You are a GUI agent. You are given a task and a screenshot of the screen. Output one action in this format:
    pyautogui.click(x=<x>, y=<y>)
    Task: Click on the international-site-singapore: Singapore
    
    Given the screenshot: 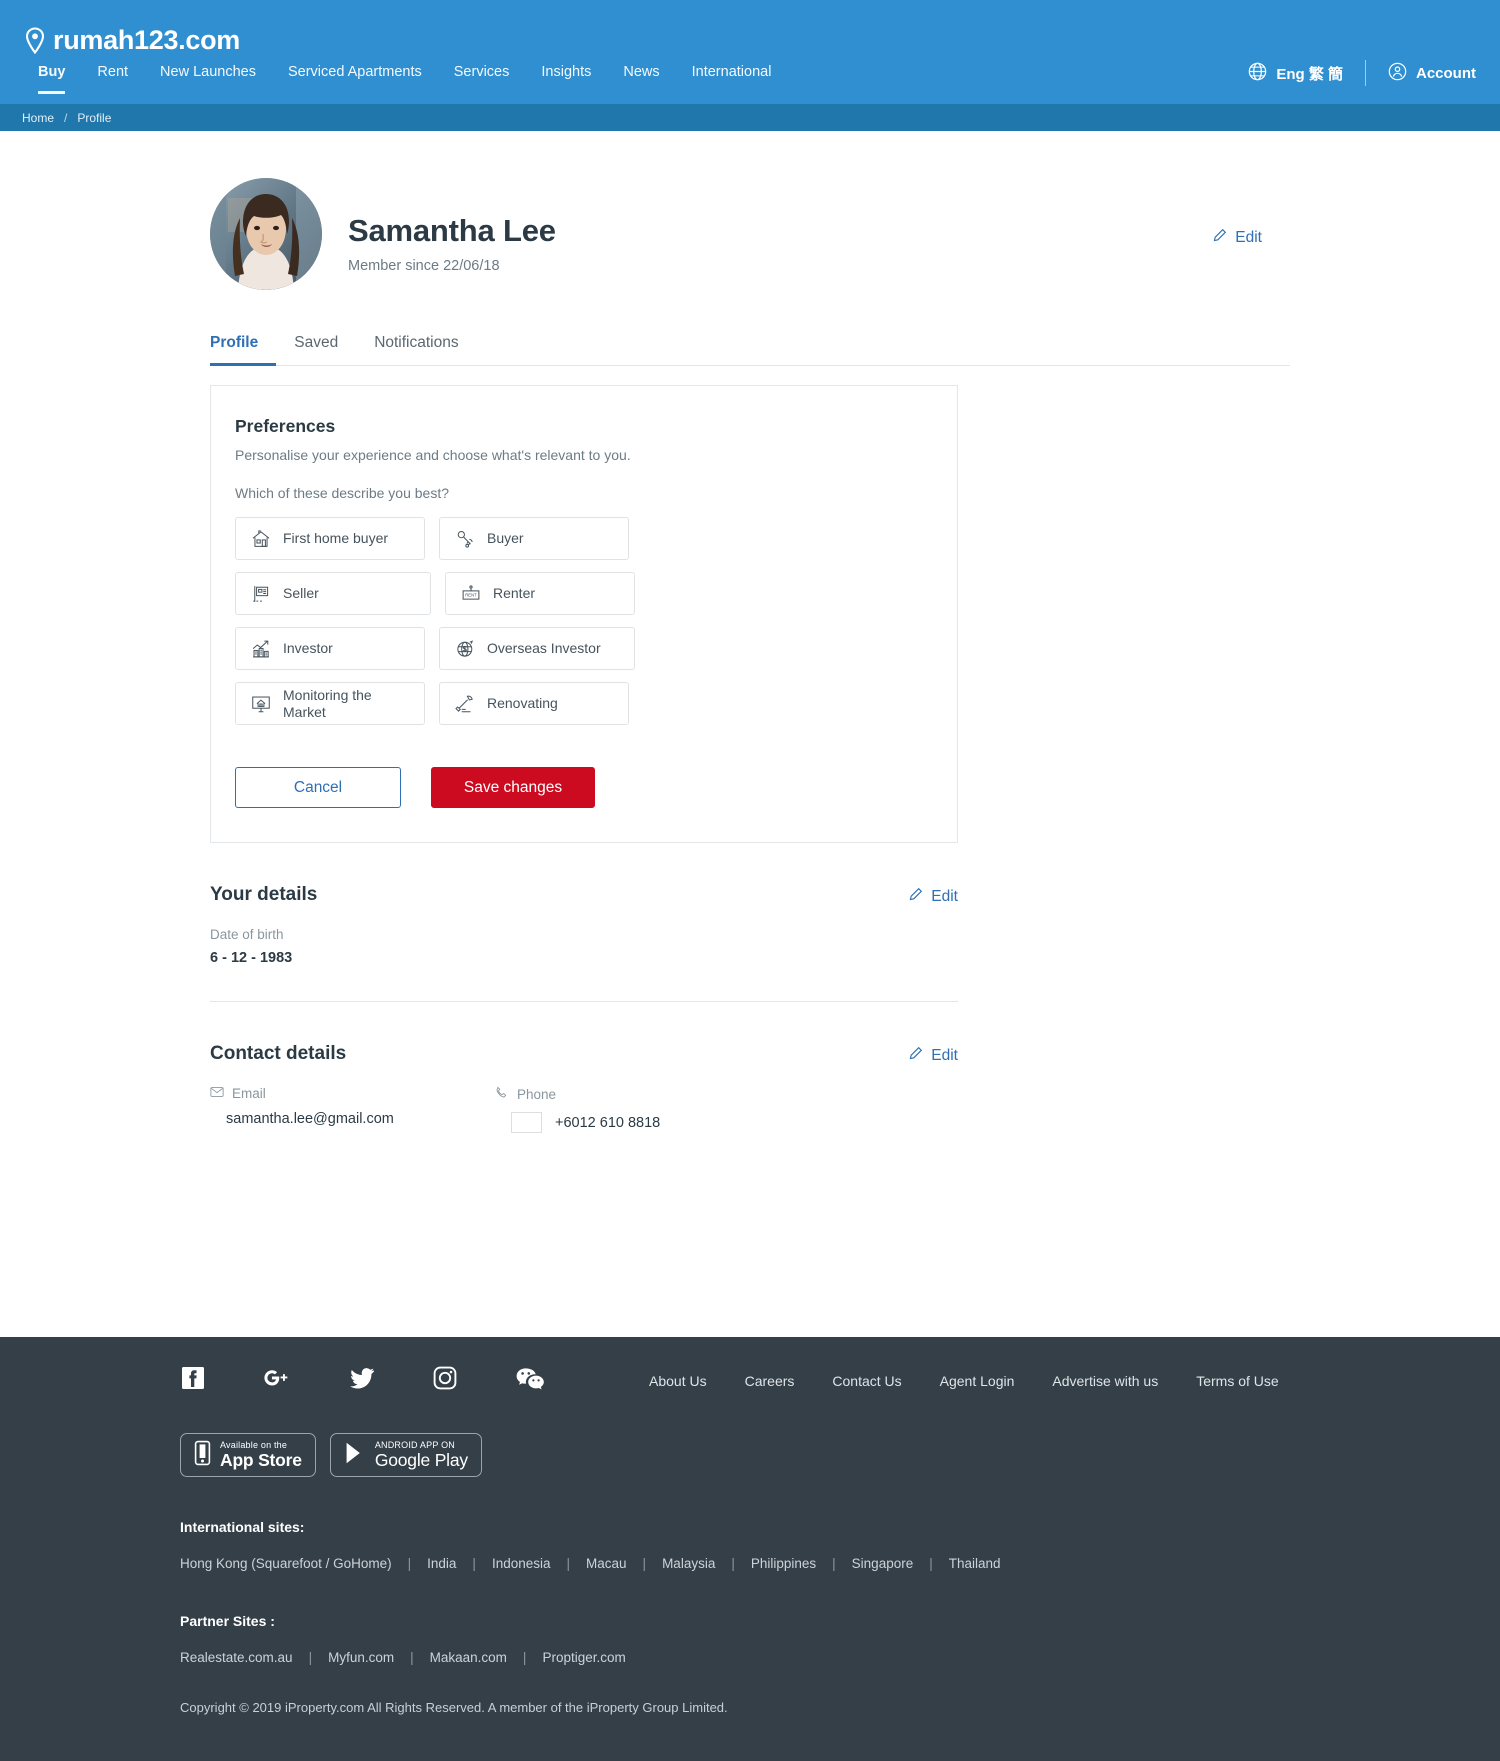 What is the action you would take?
    pyautogui.click(x=883, y=1563)
    